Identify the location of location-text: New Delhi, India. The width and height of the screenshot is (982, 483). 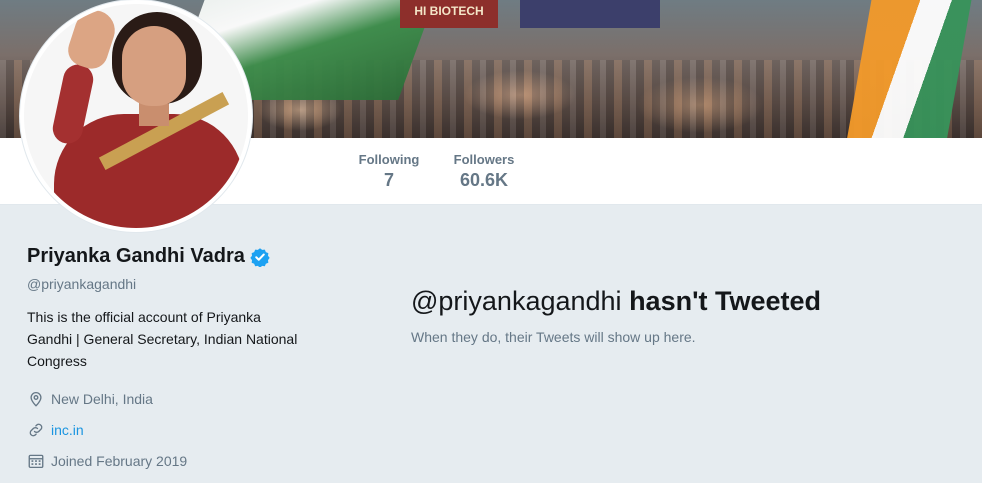
(102, 398).